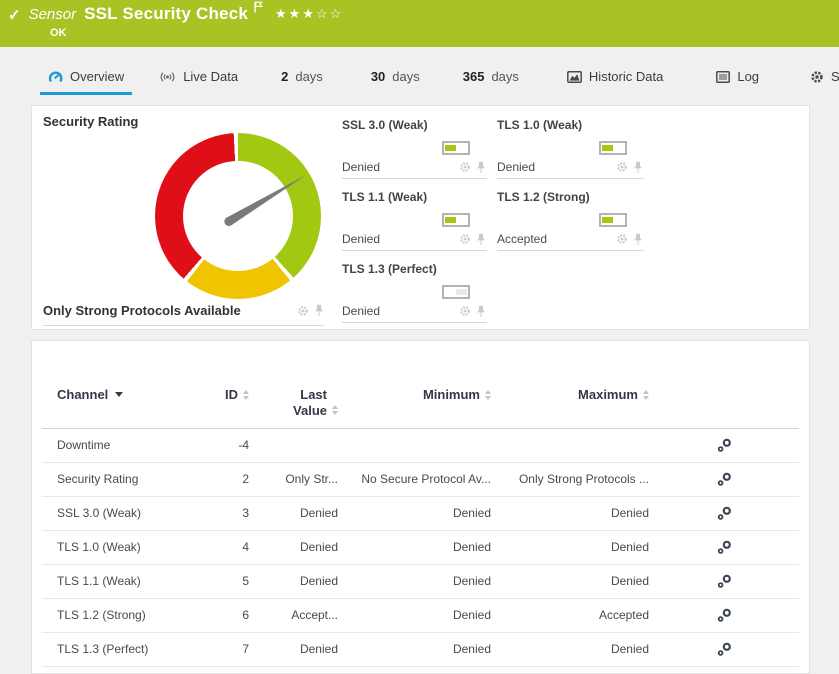  I want to click on tab-historic-data: Historic Data, so click(615, 77).